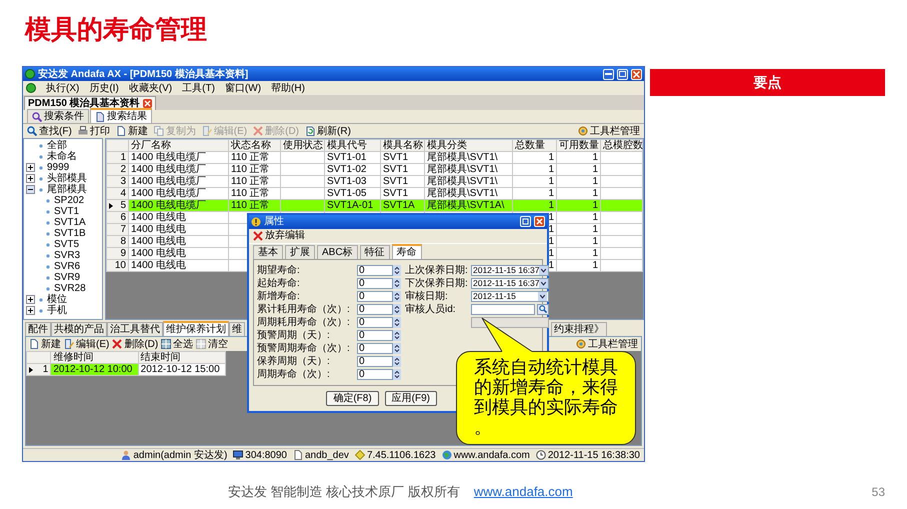 The height and width of the screenshot is (509, 907). I want to click on menu-item: 窗口(W), so click(243, 88).